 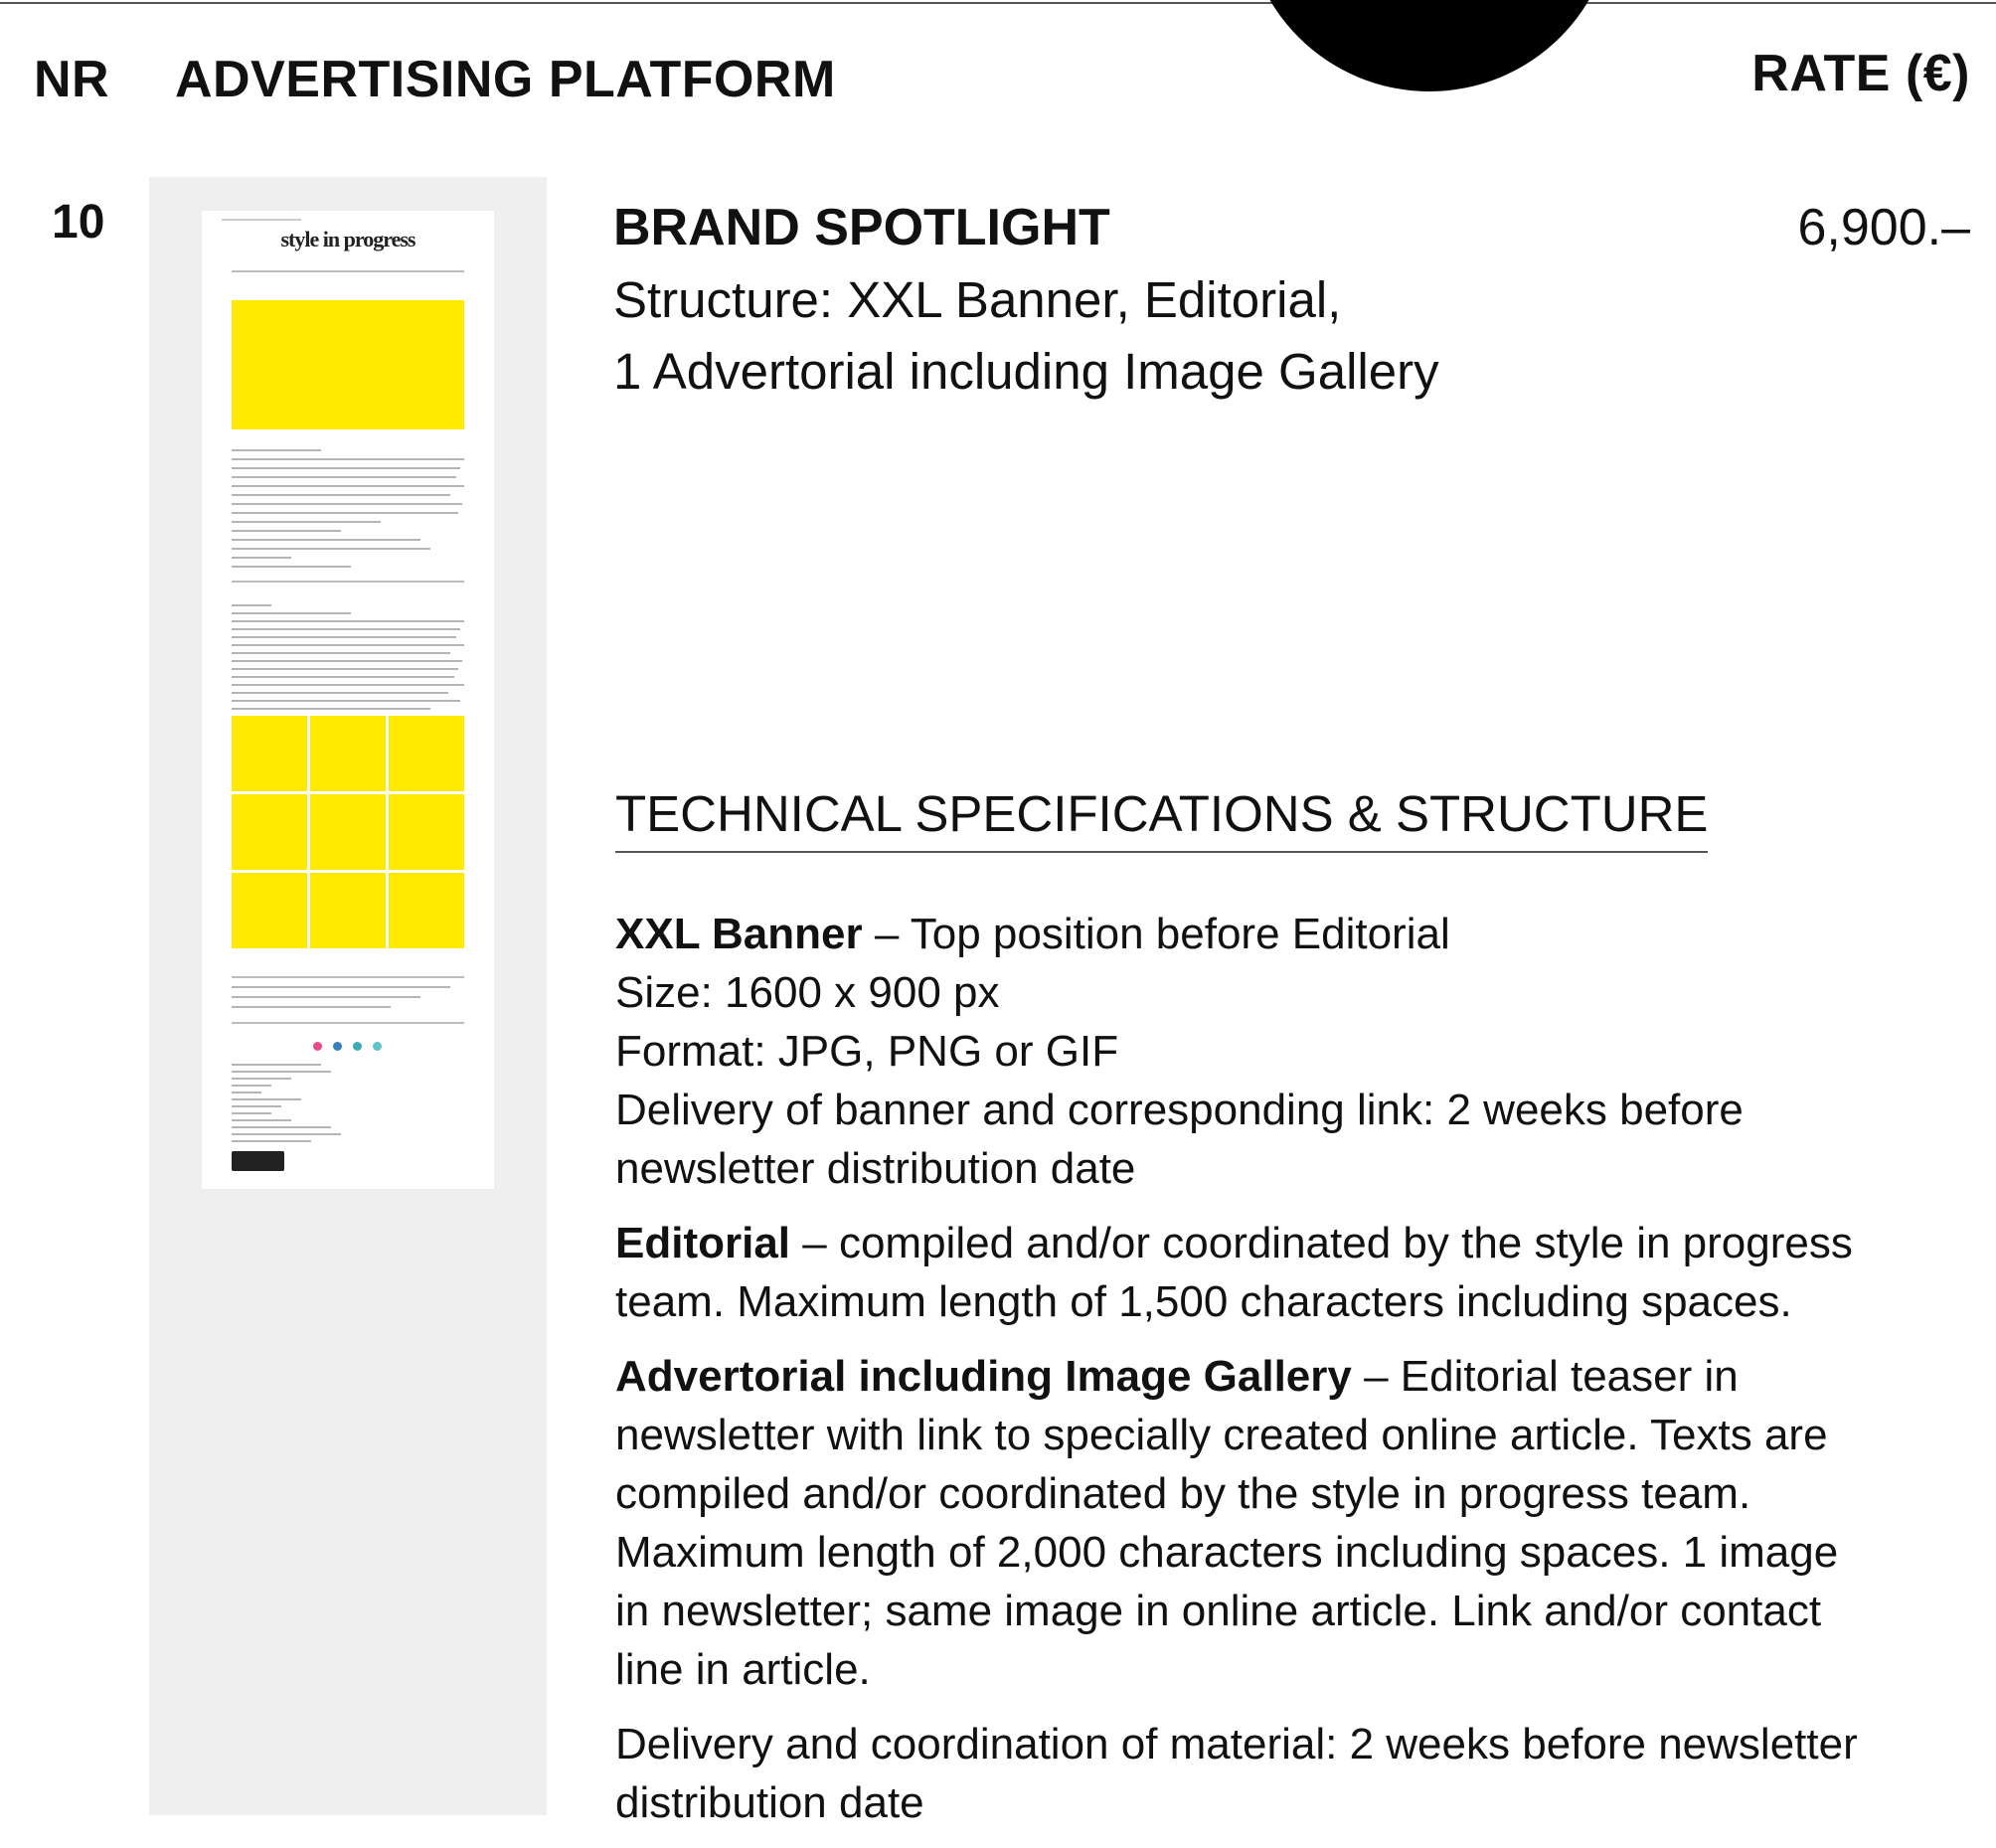 What do you see at coordinates (739, 934) in the screenshot?
I see `spec-heading: XXL Banner` at bounding box center [739, 934].